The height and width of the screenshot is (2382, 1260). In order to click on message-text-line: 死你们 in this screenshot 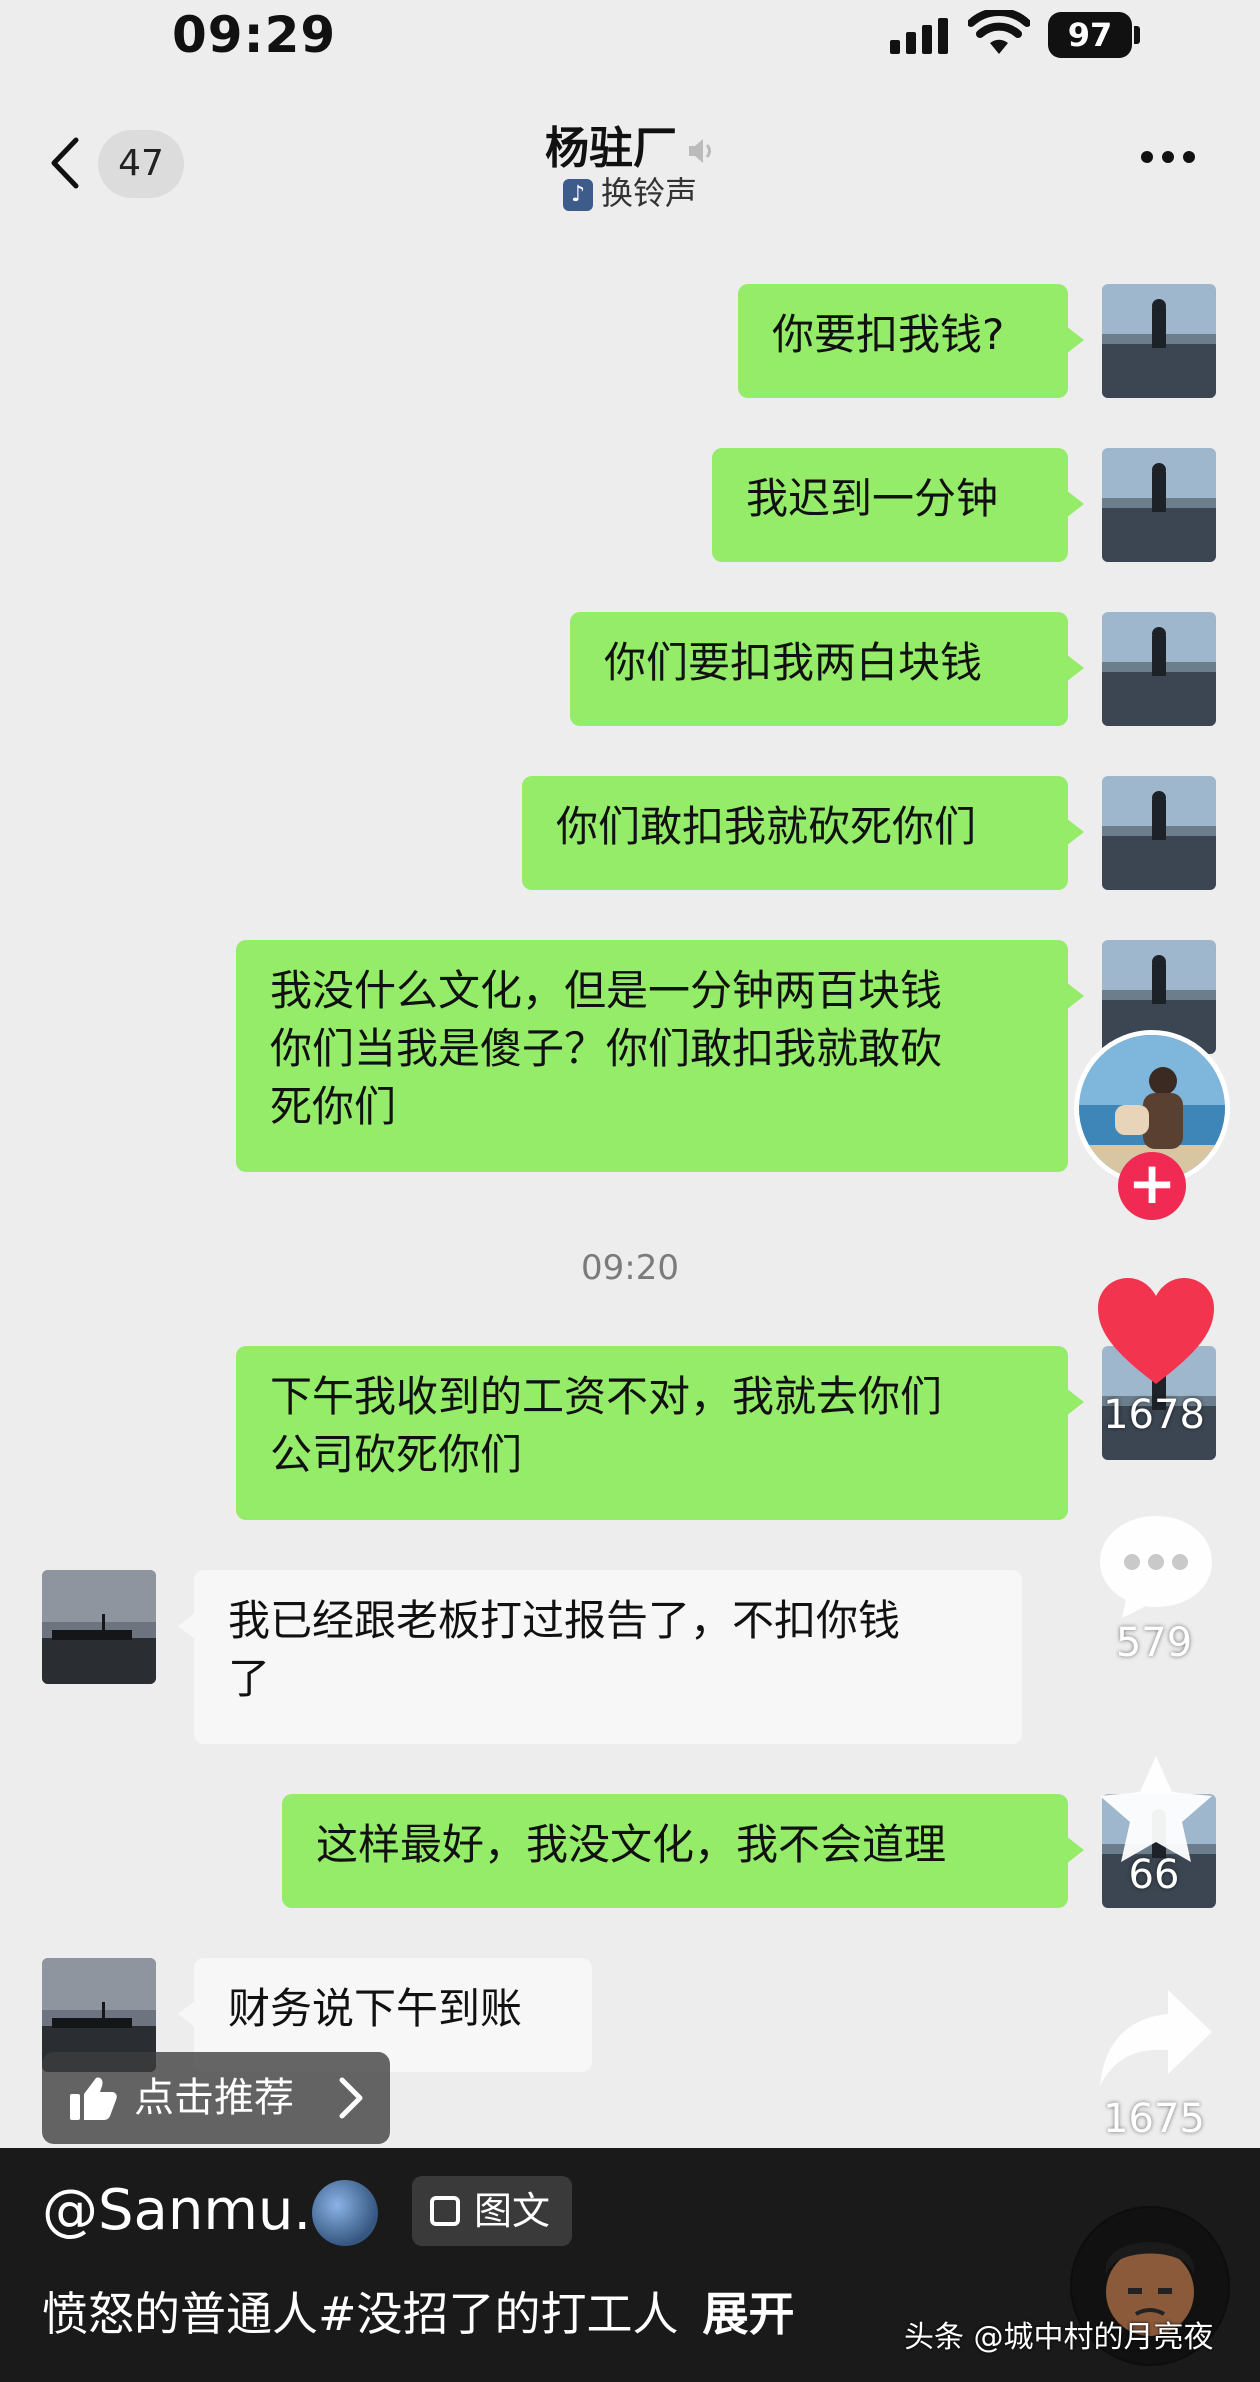, I will do `click(333, 1106)`.